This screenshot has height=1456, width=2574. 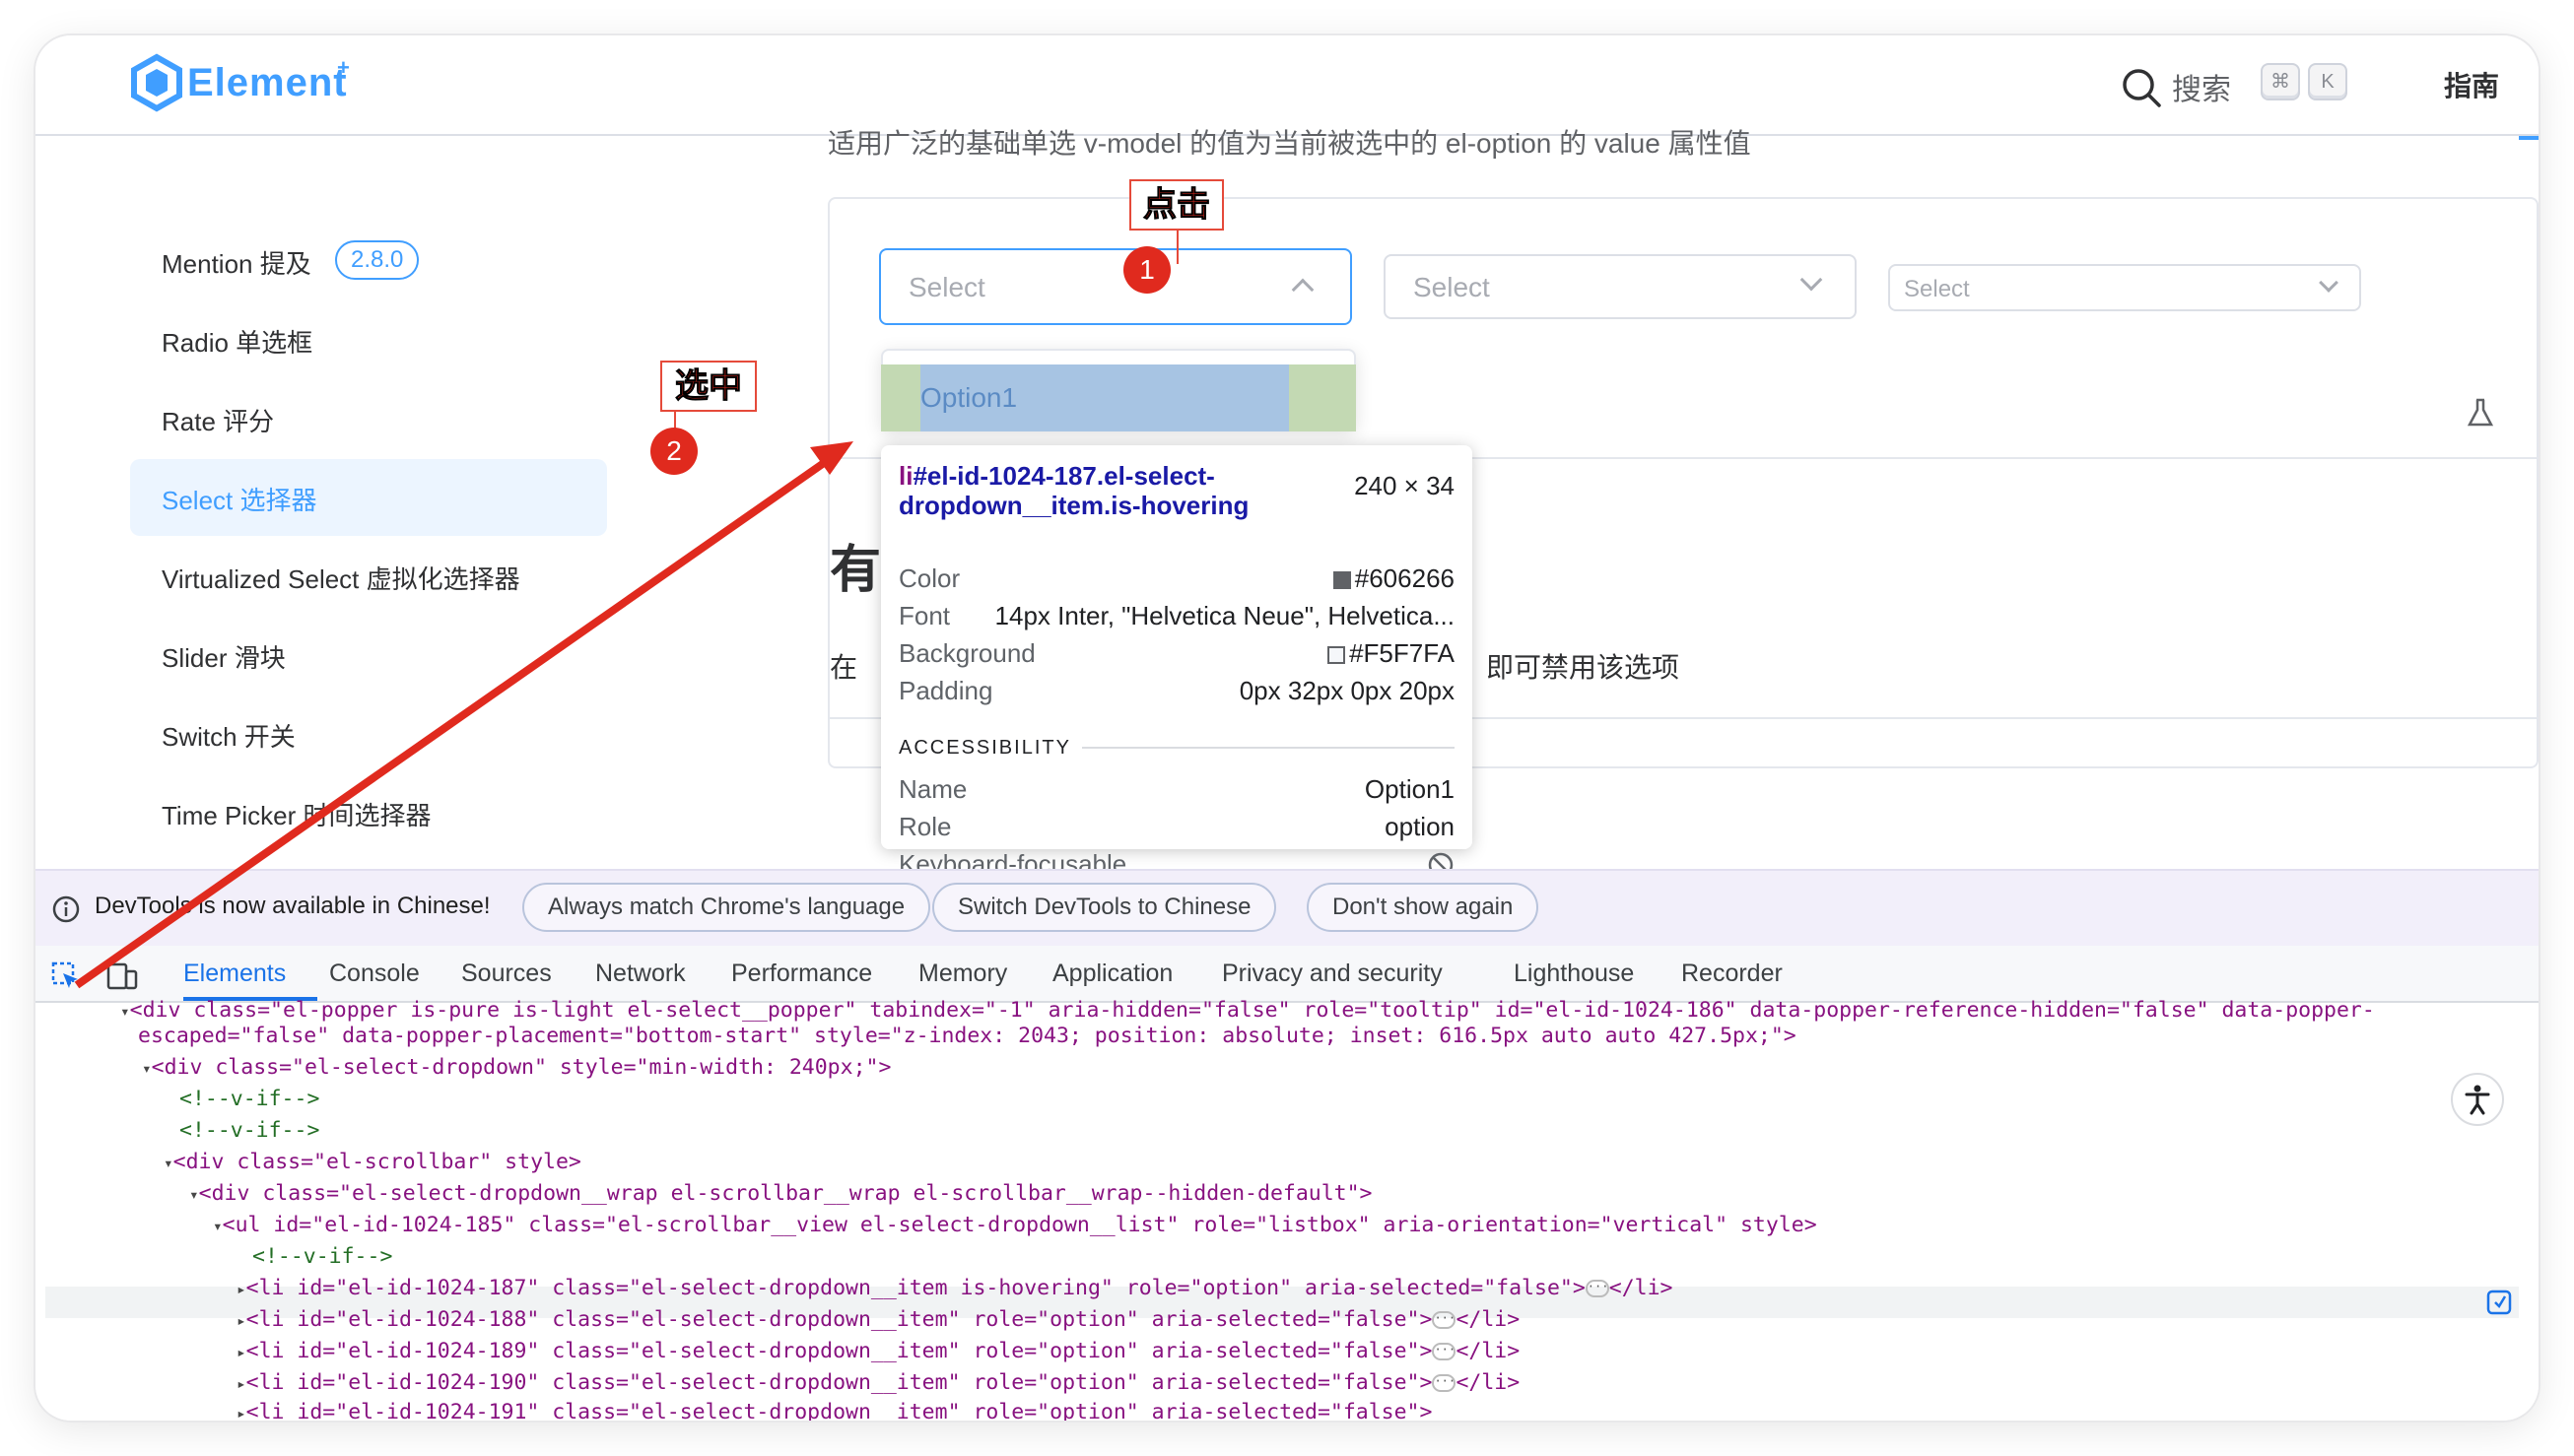 What do you see at coordinates (1178, 247) in the screenshot?
I see `annotation-connector` at bounding box center [1178, 247].